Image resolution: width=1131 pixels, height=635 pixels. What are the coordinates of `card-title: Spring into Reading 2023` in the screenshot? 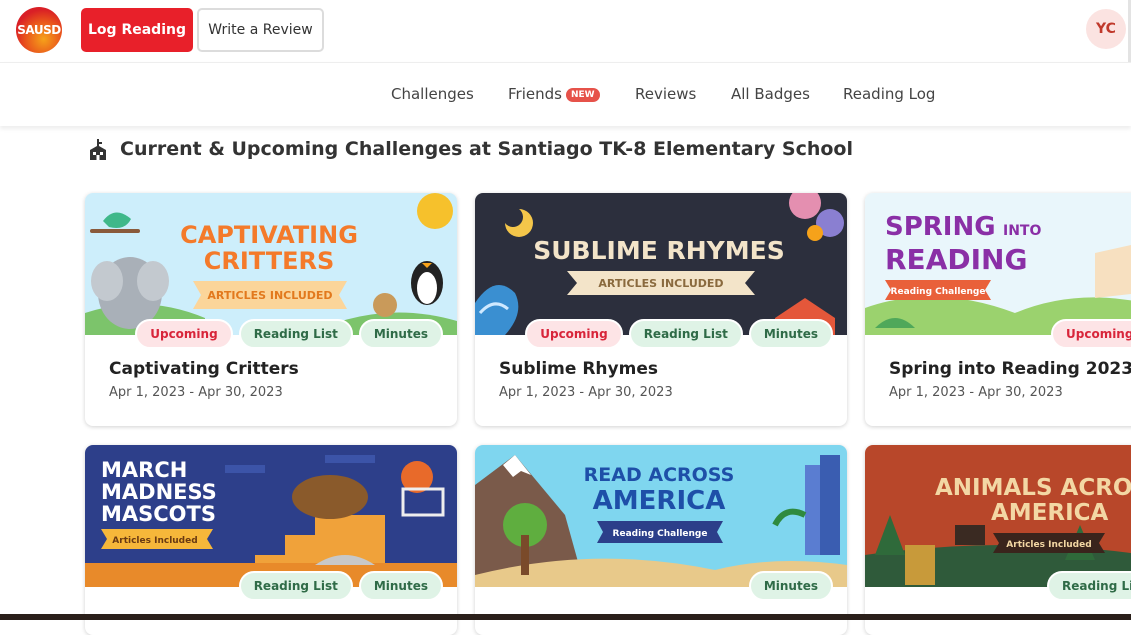 It's located at (1010, 369).